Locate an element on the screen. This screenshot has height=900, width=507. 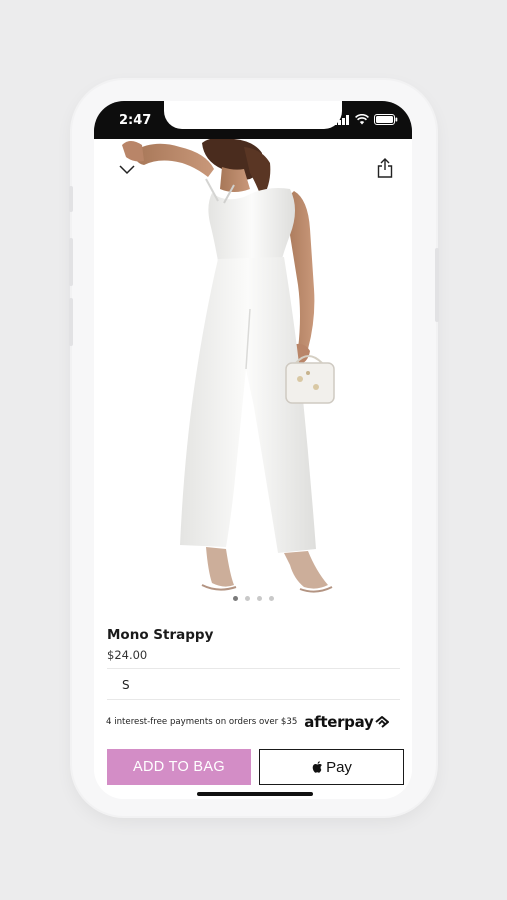
notch is located at coordinates (253, 115).